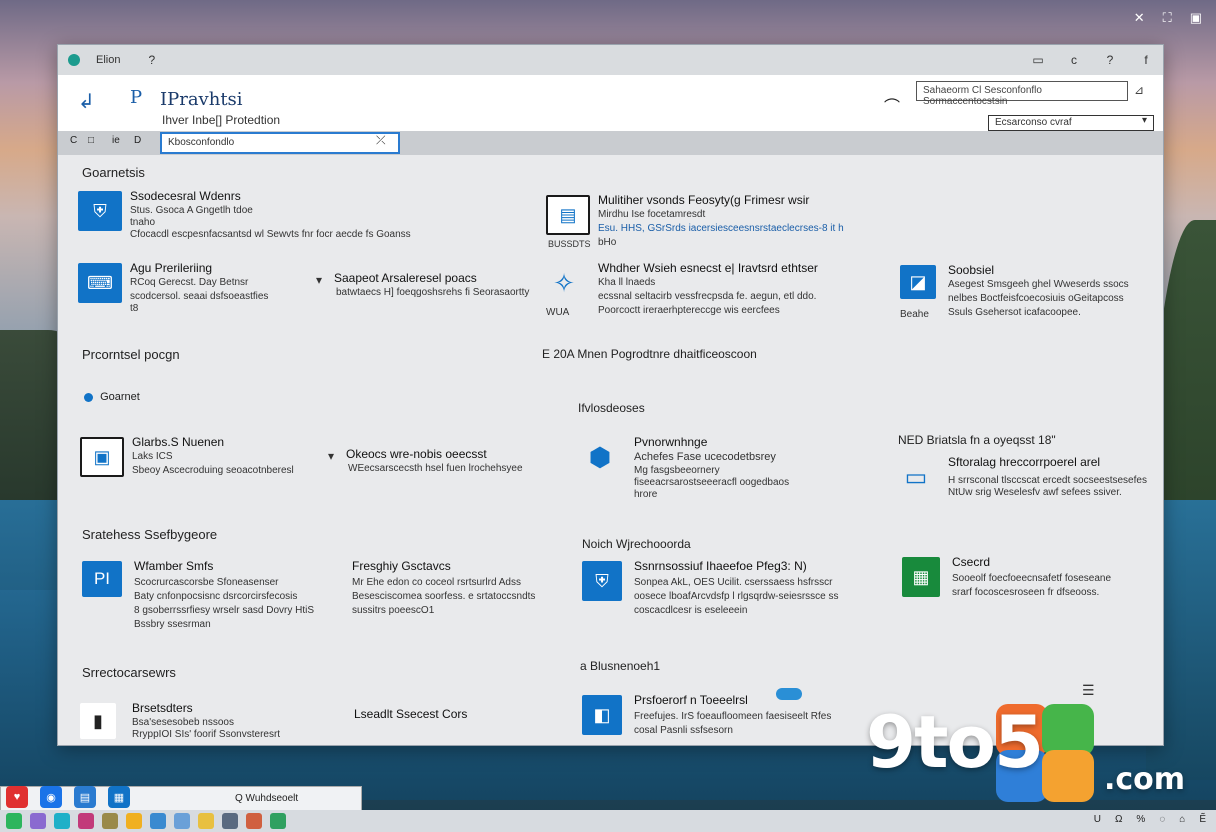 The width and height of the screenshot is (1216, 832). Describe the element at coordinates (199, 296) in the screenshot. I see `item-line: scodcersol. seaai dsfsoeastfies` at that location.